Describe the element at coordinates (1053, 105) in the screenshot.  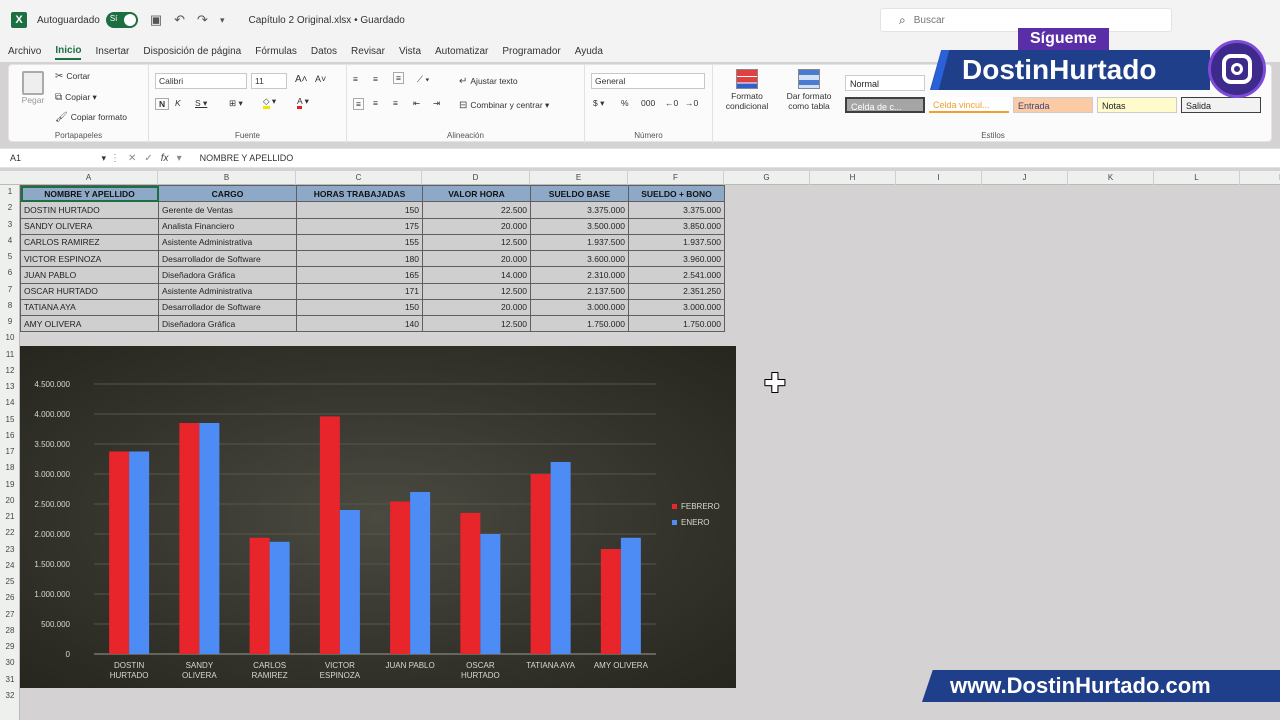
I see `style-input: Entrada` at that location.